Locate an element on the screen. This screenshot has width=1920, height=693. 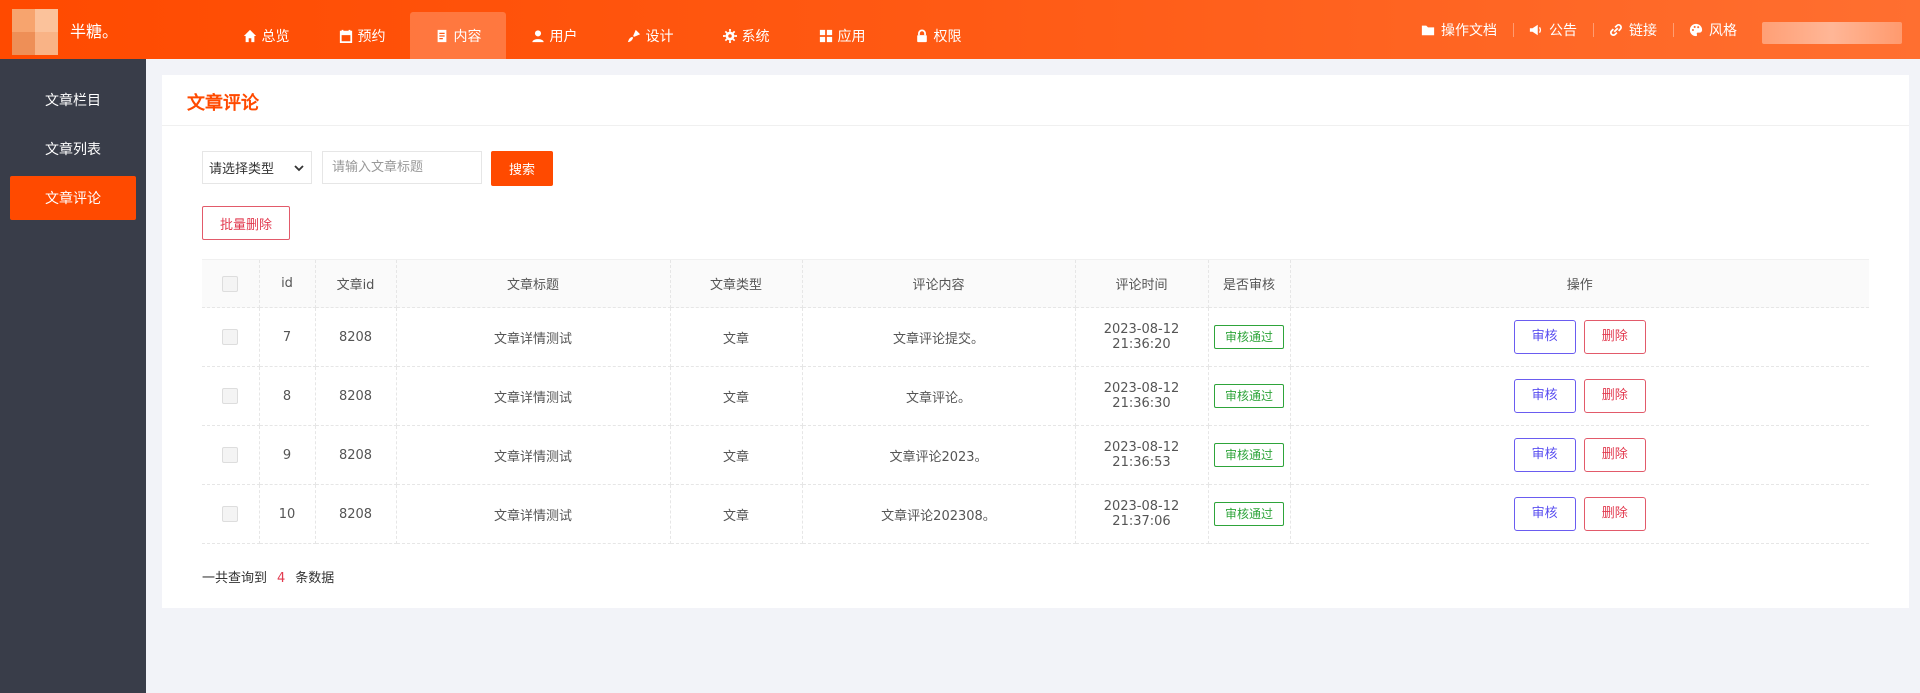
select-all-cell is located at coordinates (231, 283).